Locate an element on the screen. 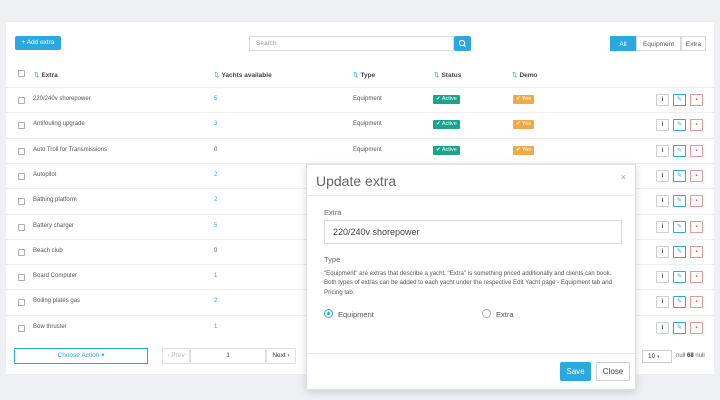 Image resolution: width=720 pixels, height=400 pixels. close-button: Close is located at coordinates (613, 371).